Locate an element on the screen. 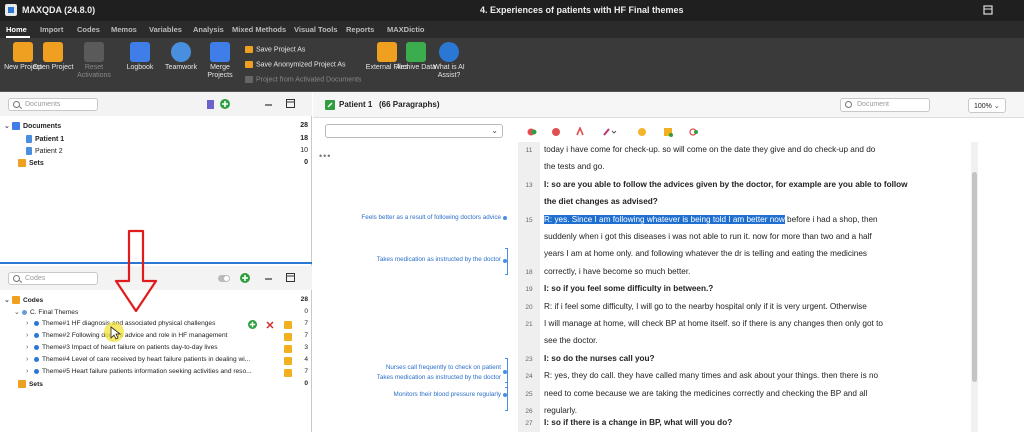  menu-maxdictio: MAXDictio is located at coordinates (406, 29).